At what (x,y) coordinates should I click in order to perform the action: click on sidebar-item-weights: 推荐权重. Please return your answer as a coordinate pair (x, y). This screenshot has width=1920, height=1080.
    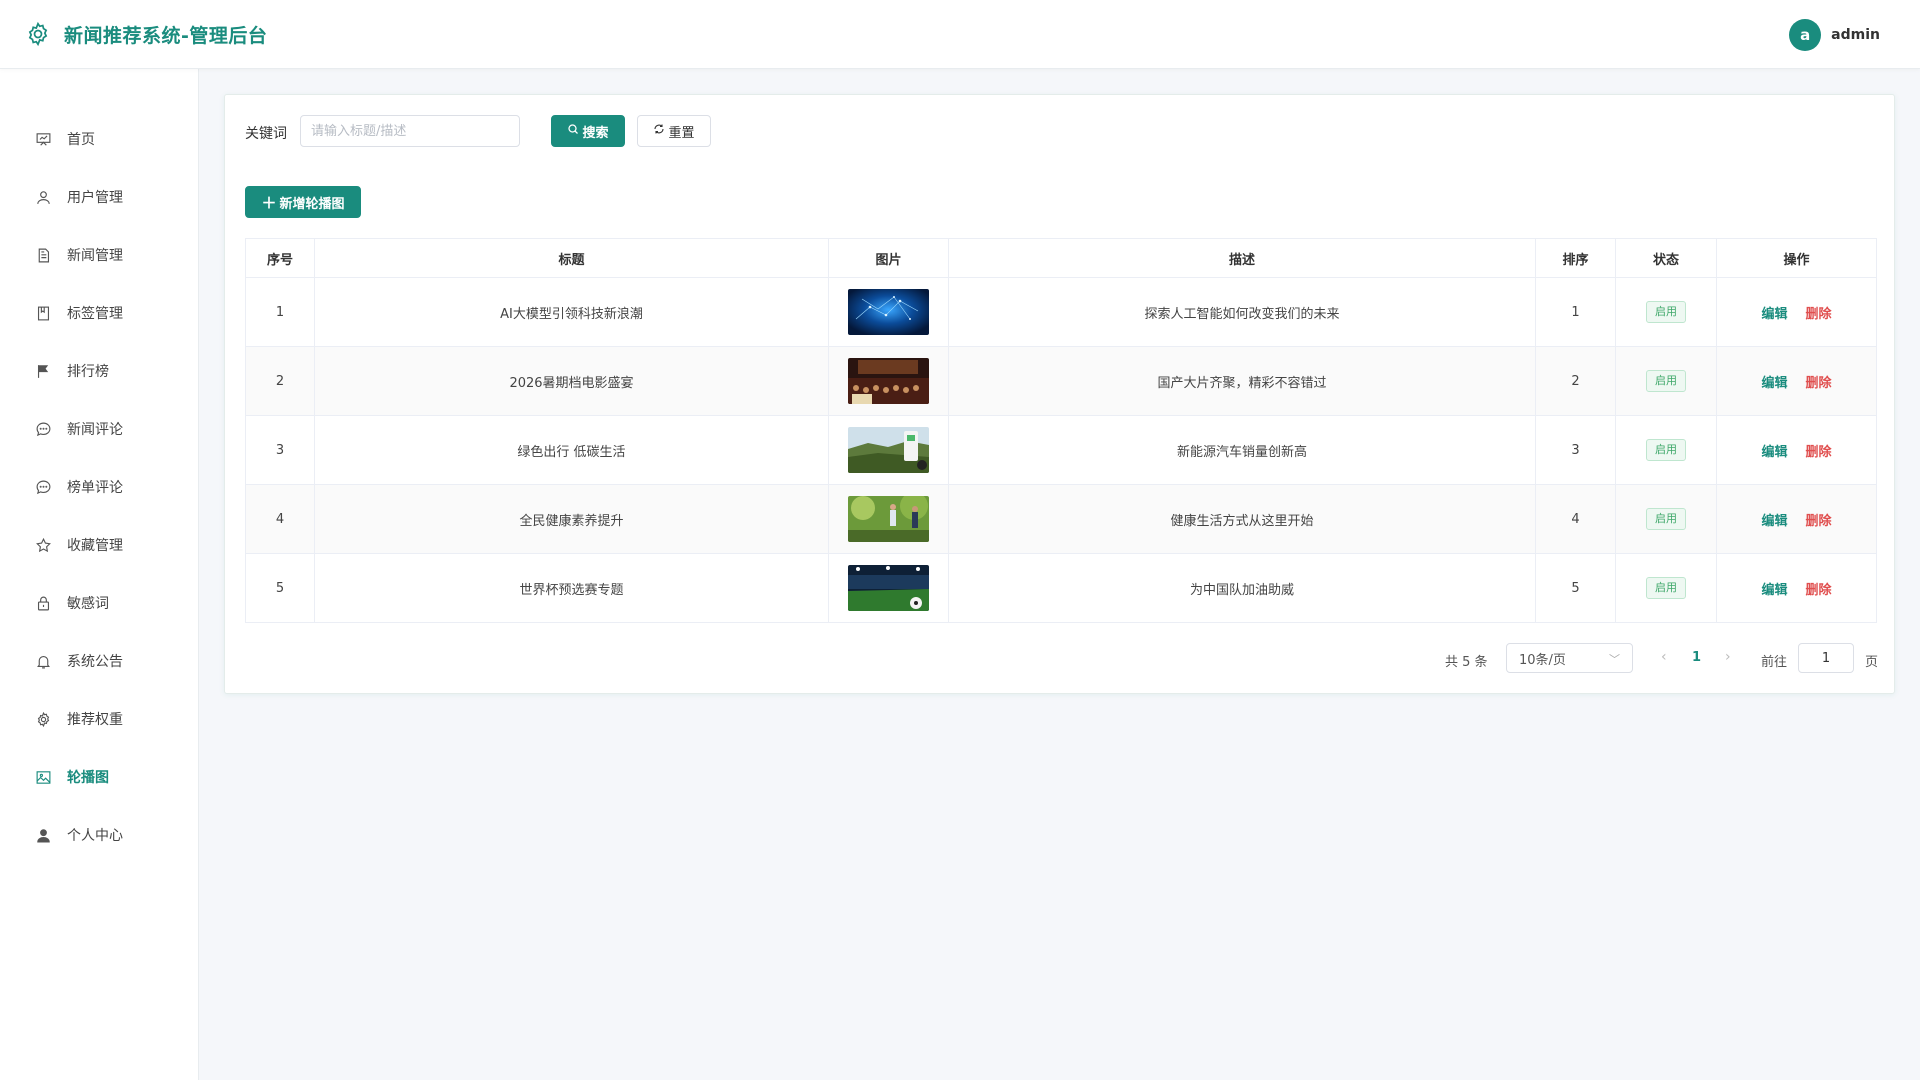
    Looking at the image, I should click on (99, 719).